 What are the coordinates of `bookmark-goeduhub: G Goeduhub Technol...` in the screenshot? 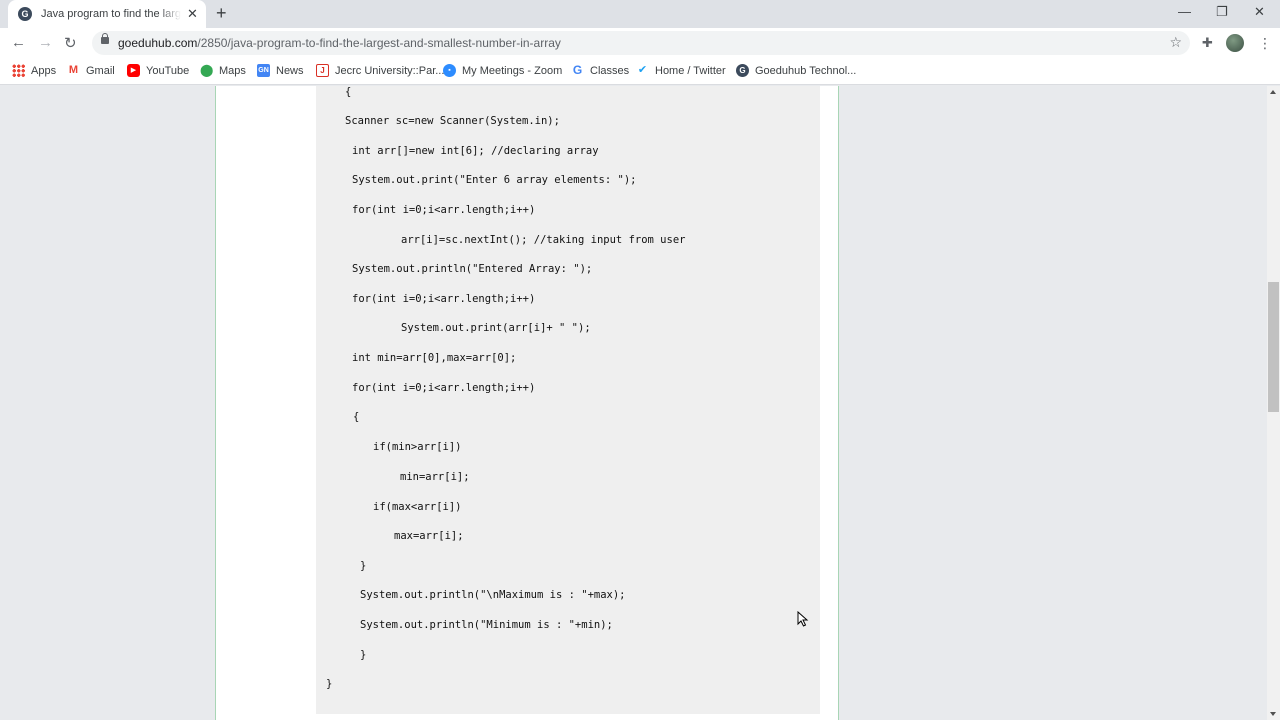 It's located at (796, 70).